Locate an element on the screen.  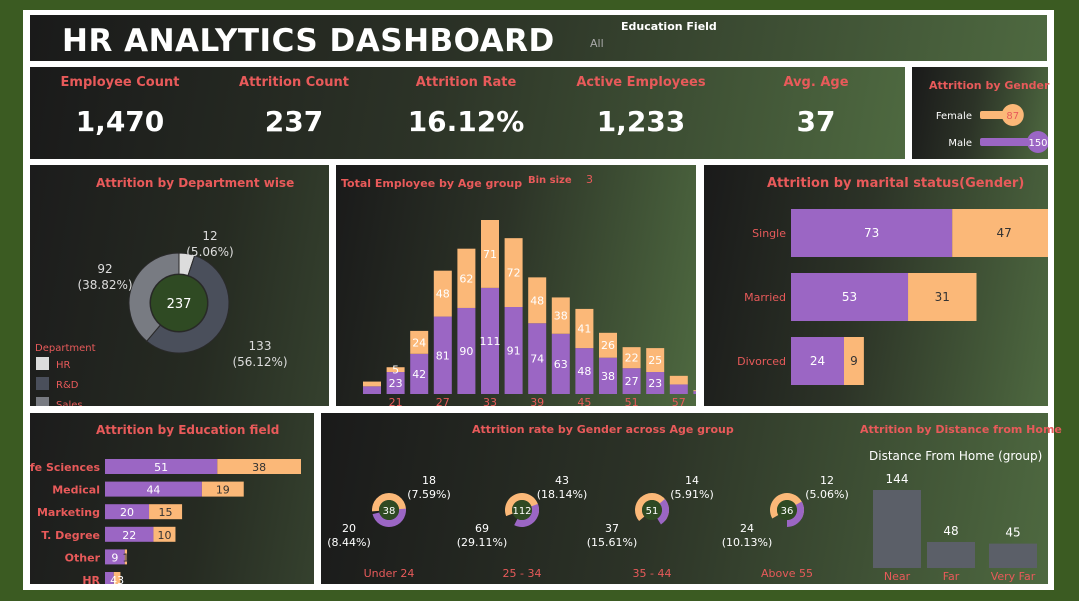
education-label: Other is located at coordinates (83, 557).